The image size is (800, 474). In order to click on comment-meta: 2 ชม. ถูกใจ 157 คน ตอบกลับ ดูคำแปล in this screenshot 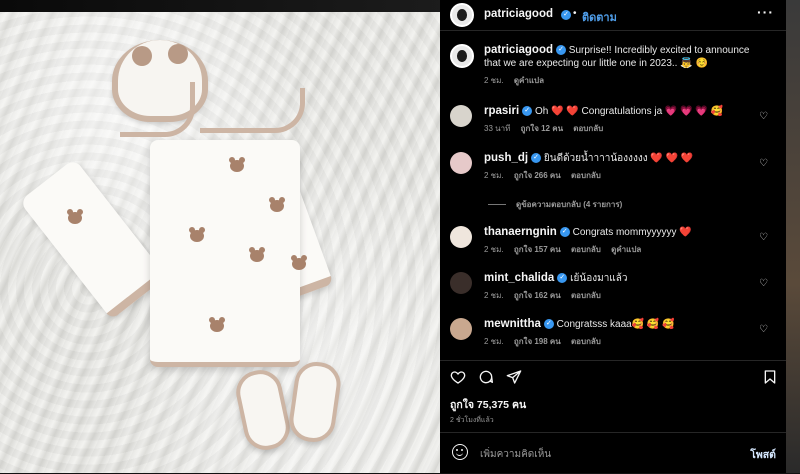, I will do `click(619, 249)`.